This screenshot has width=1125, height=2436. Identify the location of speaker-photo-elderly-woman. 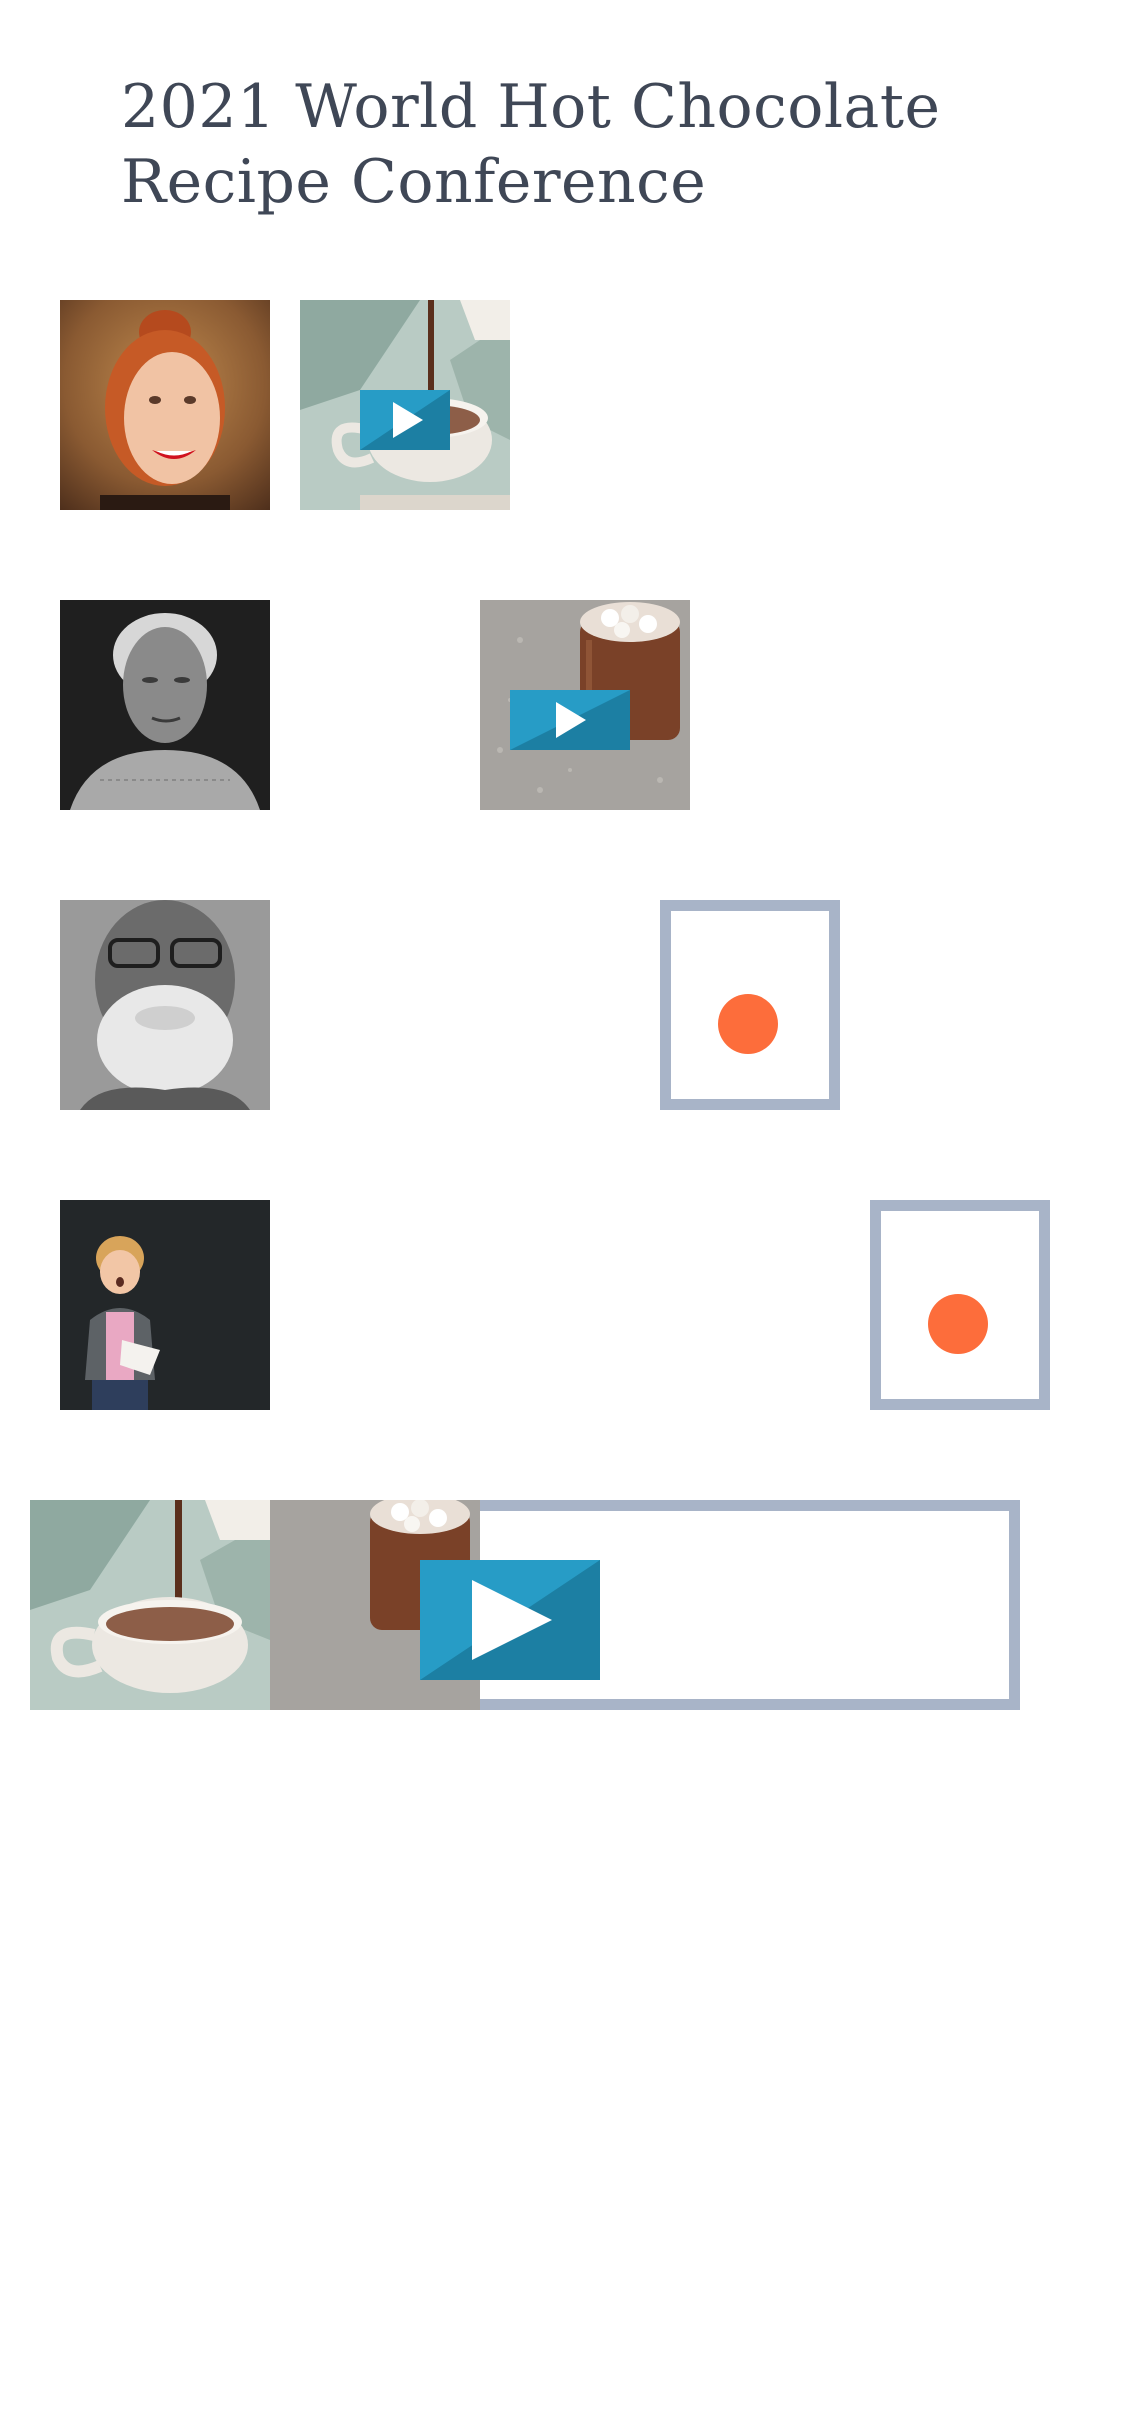
(165, 705).